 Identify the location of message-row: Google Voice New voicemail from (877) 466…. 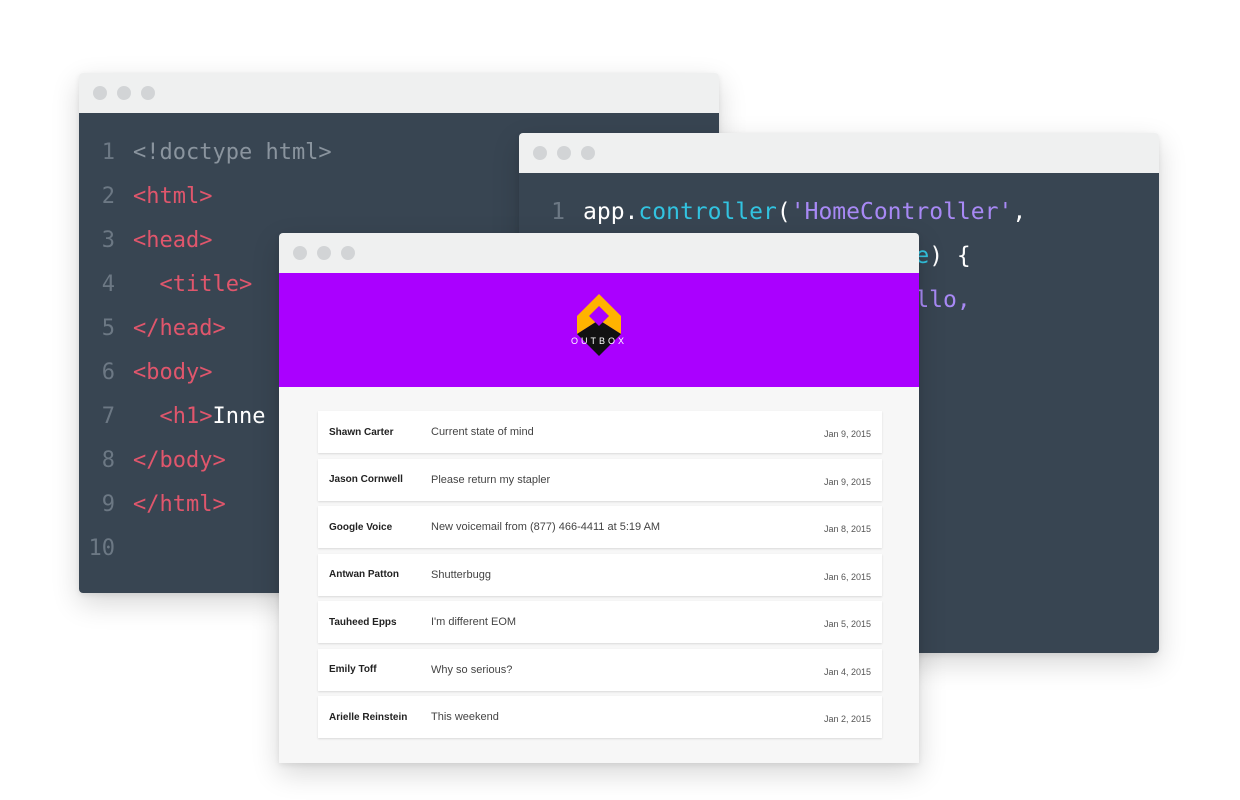
(600, 527).